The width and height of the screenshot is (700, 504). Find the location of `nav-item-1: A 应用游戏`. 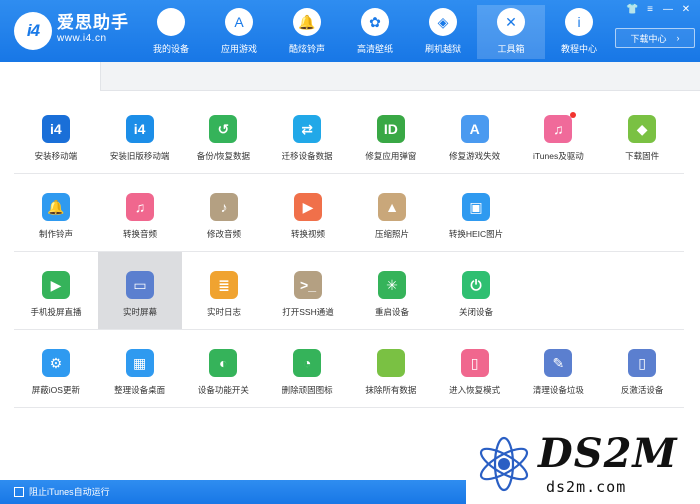

nav-item-1: A 应用游戏 is located at coordinates (239, 32).